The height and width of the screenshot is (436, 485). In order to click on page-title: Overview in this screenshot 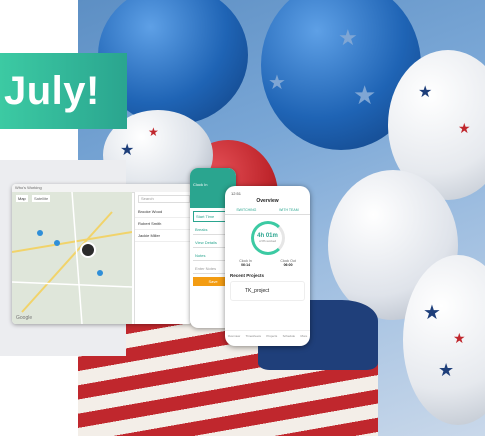, I will do `click(267, 201)`.